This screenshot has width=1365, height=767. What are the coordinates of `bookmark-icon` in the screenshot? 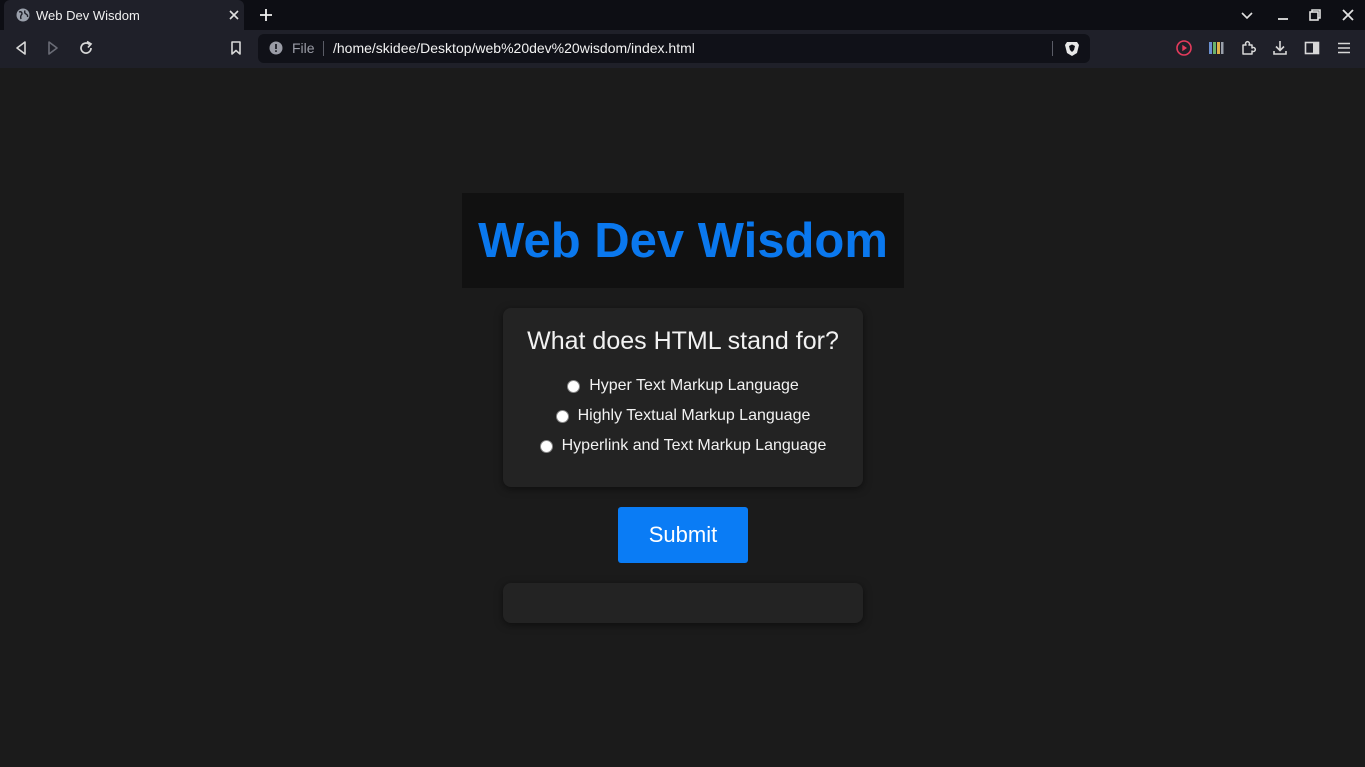 It's located at (236, 48).